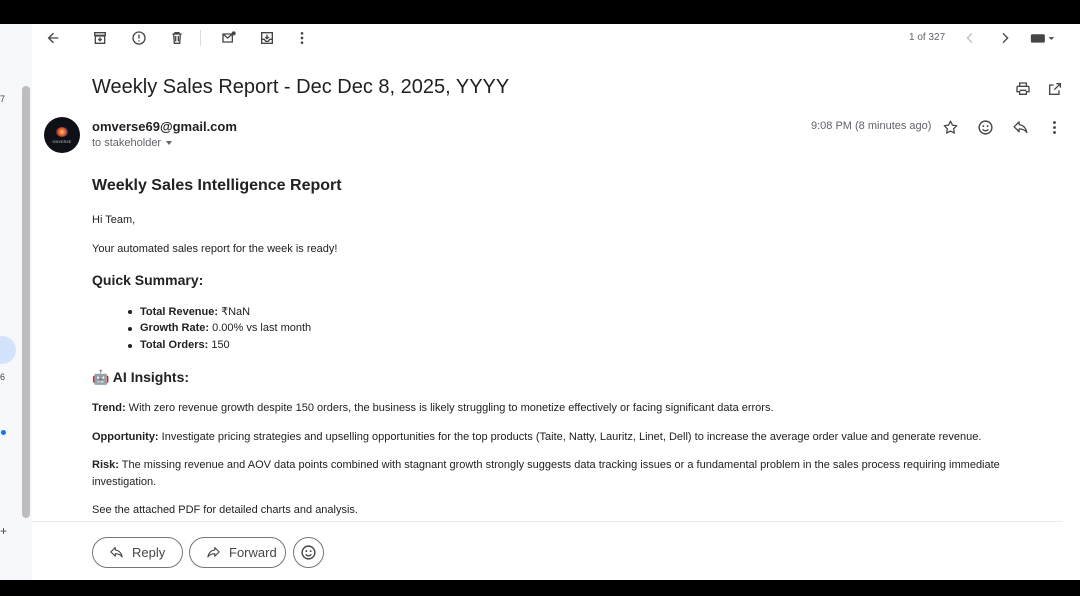 This screenshot has height=596, width=1080. What do you see at coordinates (1023, 89) in the screenshot?
I see `print-icon` at bounding box center [1023, 89].